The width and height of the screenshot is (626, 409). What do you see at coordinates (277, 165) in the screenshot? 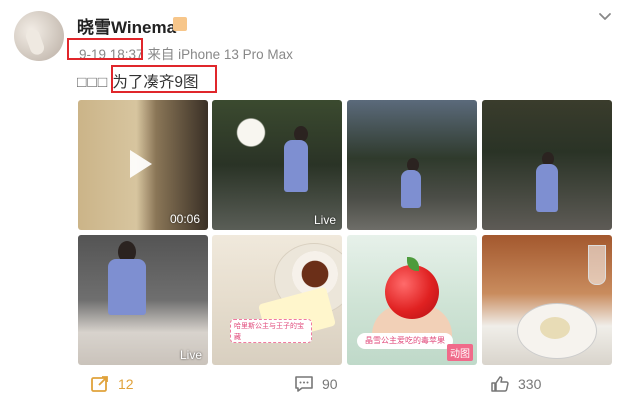
I see `grid-image-2: Live` at bounding box center [277, 165].